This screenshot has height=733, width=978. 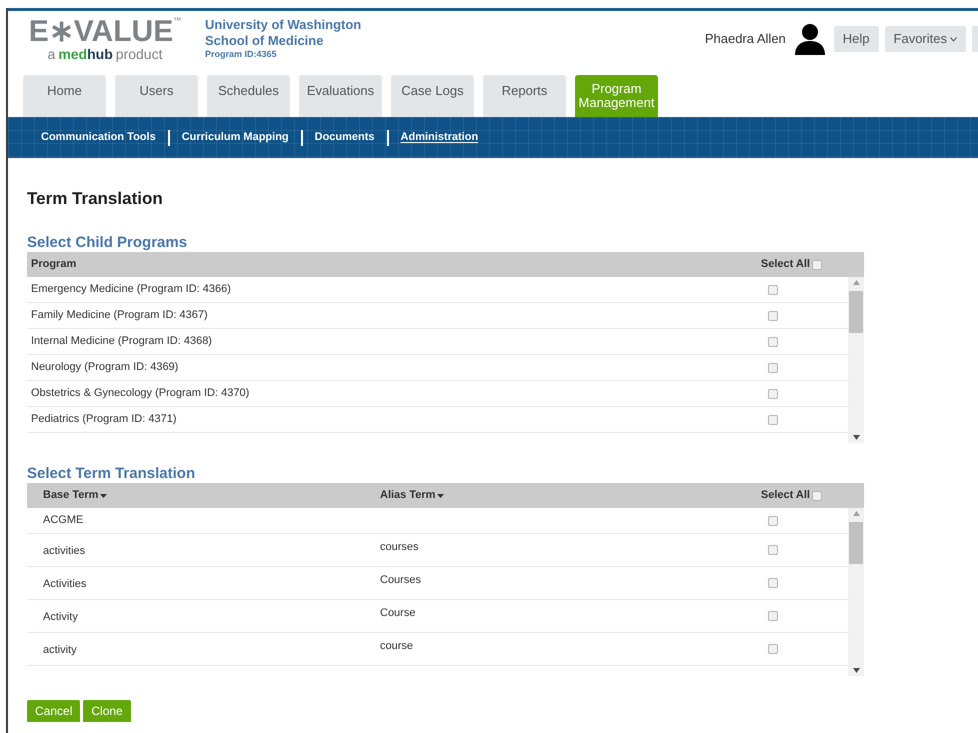 What do you see at coordinates (408, 495) in the screenshot?
I see `column-header: Alias Term` at bounding box center [408, 495].